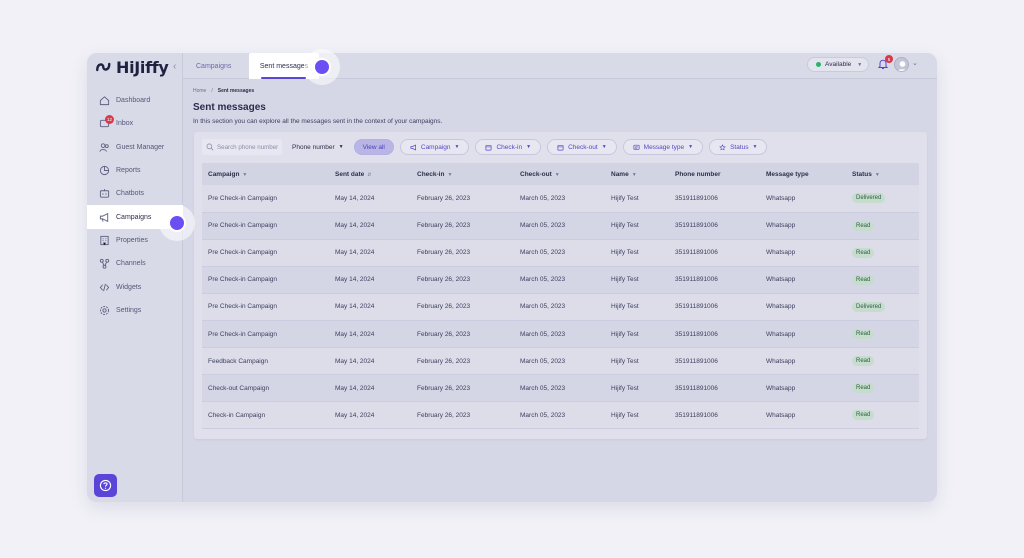  I want to click on column-header-checkout: Check-out ▼, so click(559, 174).